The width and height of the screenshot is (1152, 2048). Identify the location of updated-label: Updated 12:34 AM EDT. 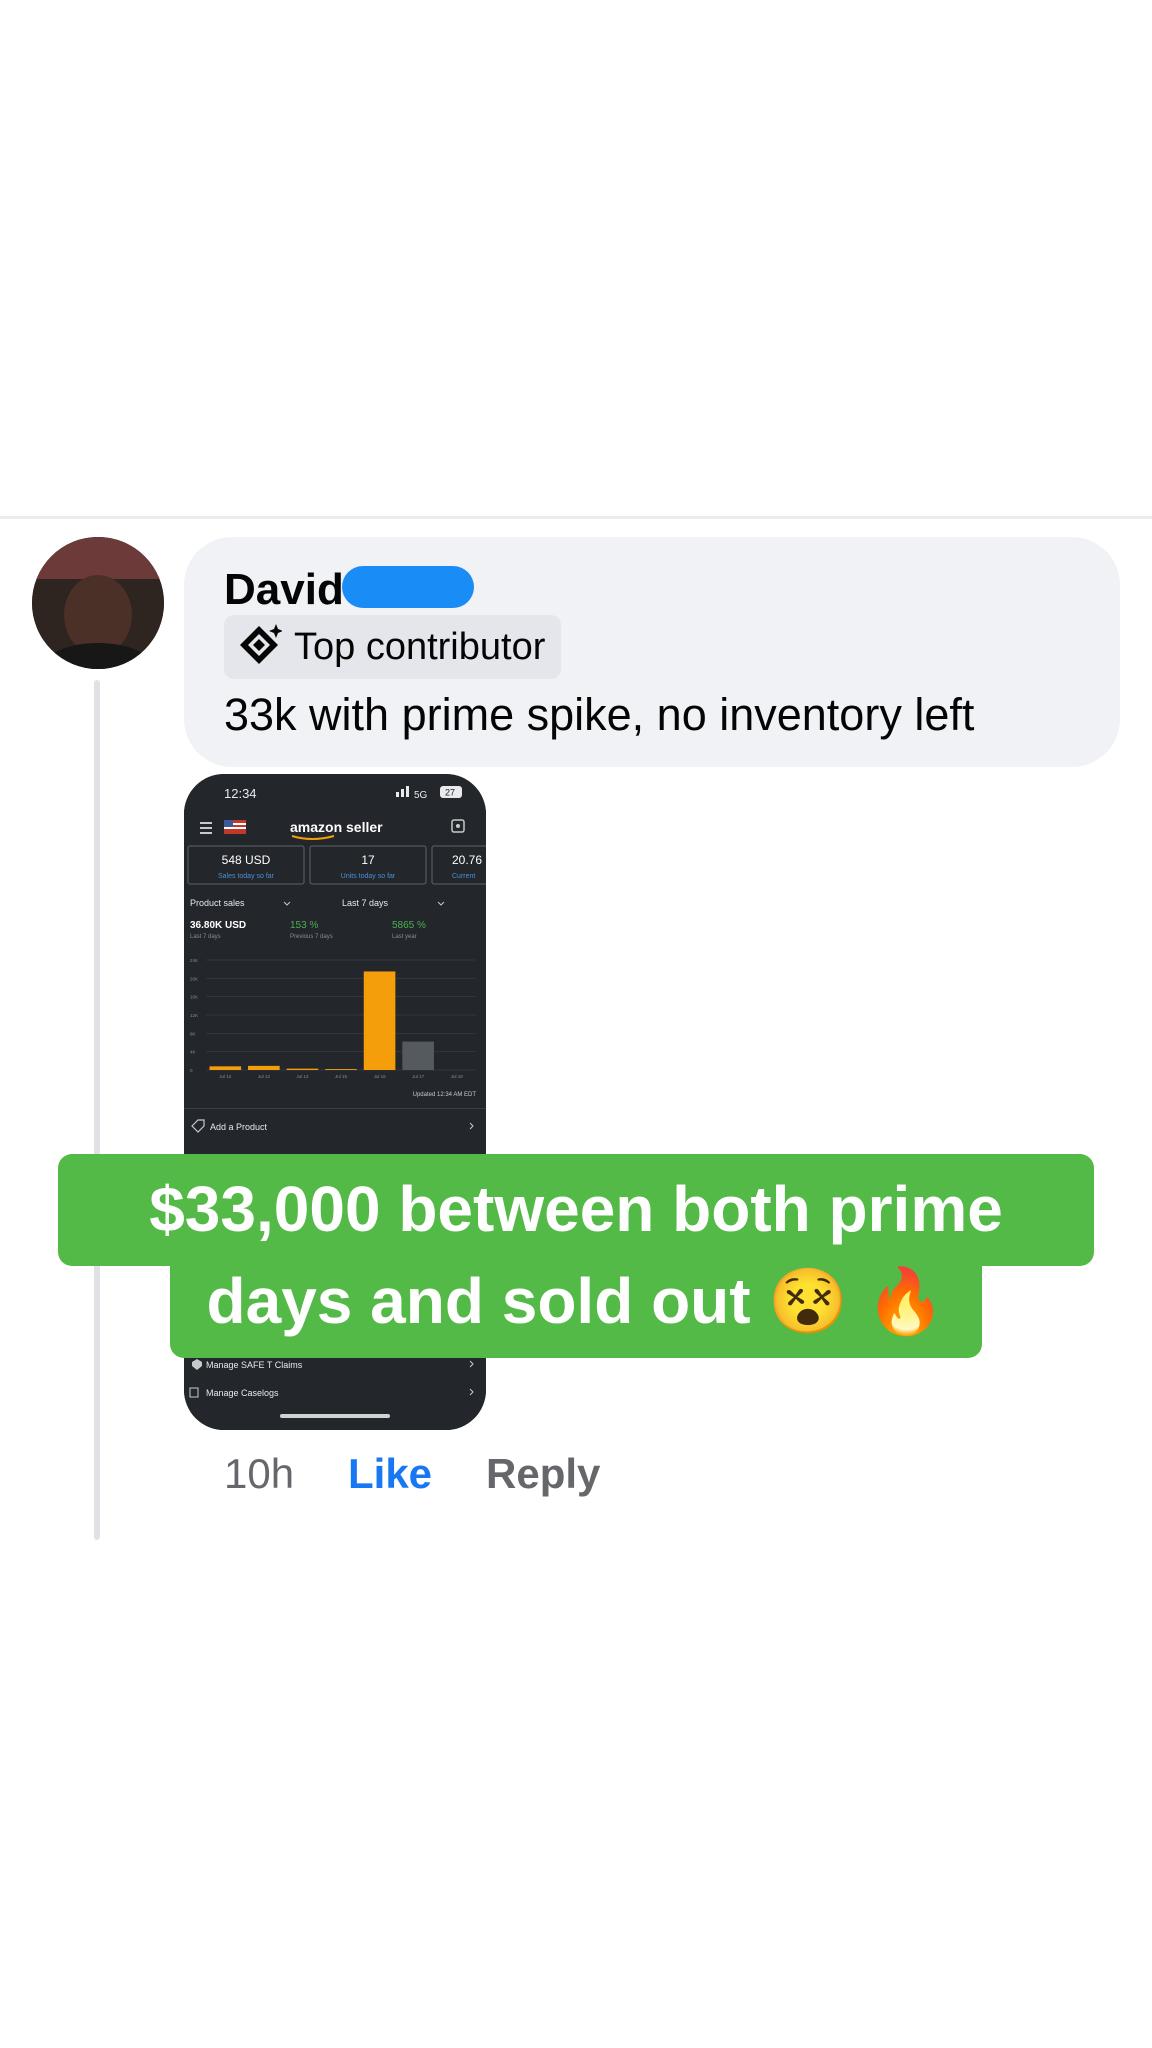
(445, 1095).